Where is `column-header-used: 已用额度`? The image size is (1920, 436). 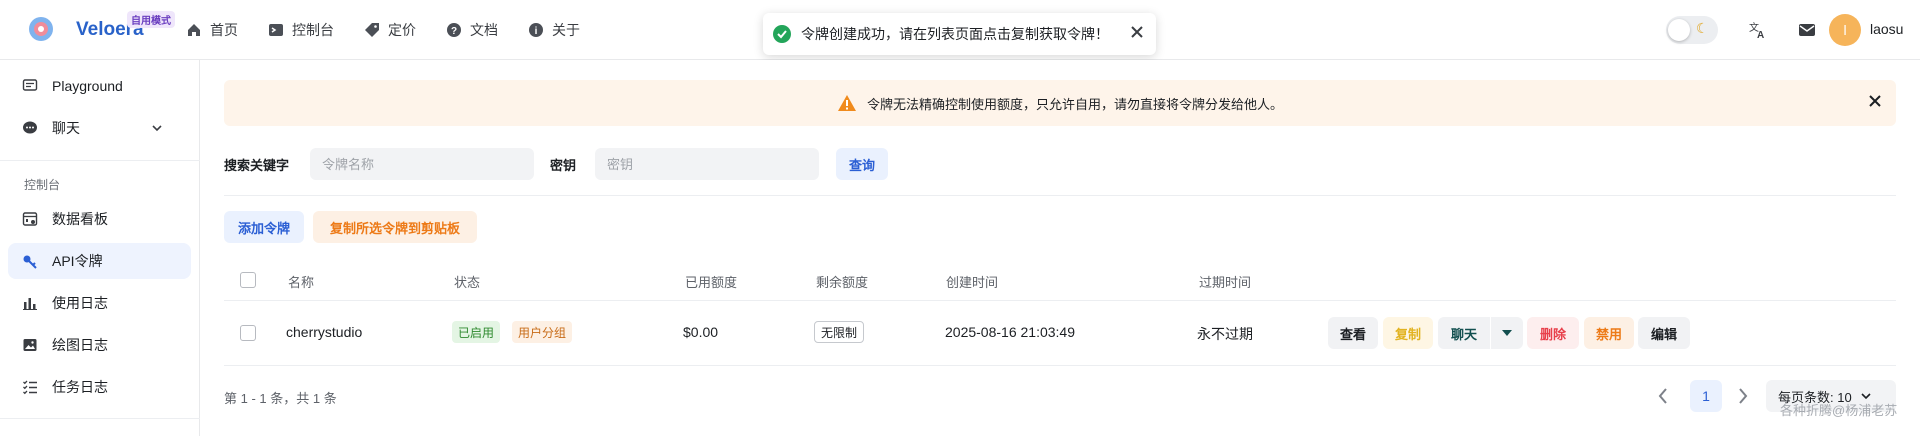 column-header-used: 已用额度 is located at coordinates (711, 282).